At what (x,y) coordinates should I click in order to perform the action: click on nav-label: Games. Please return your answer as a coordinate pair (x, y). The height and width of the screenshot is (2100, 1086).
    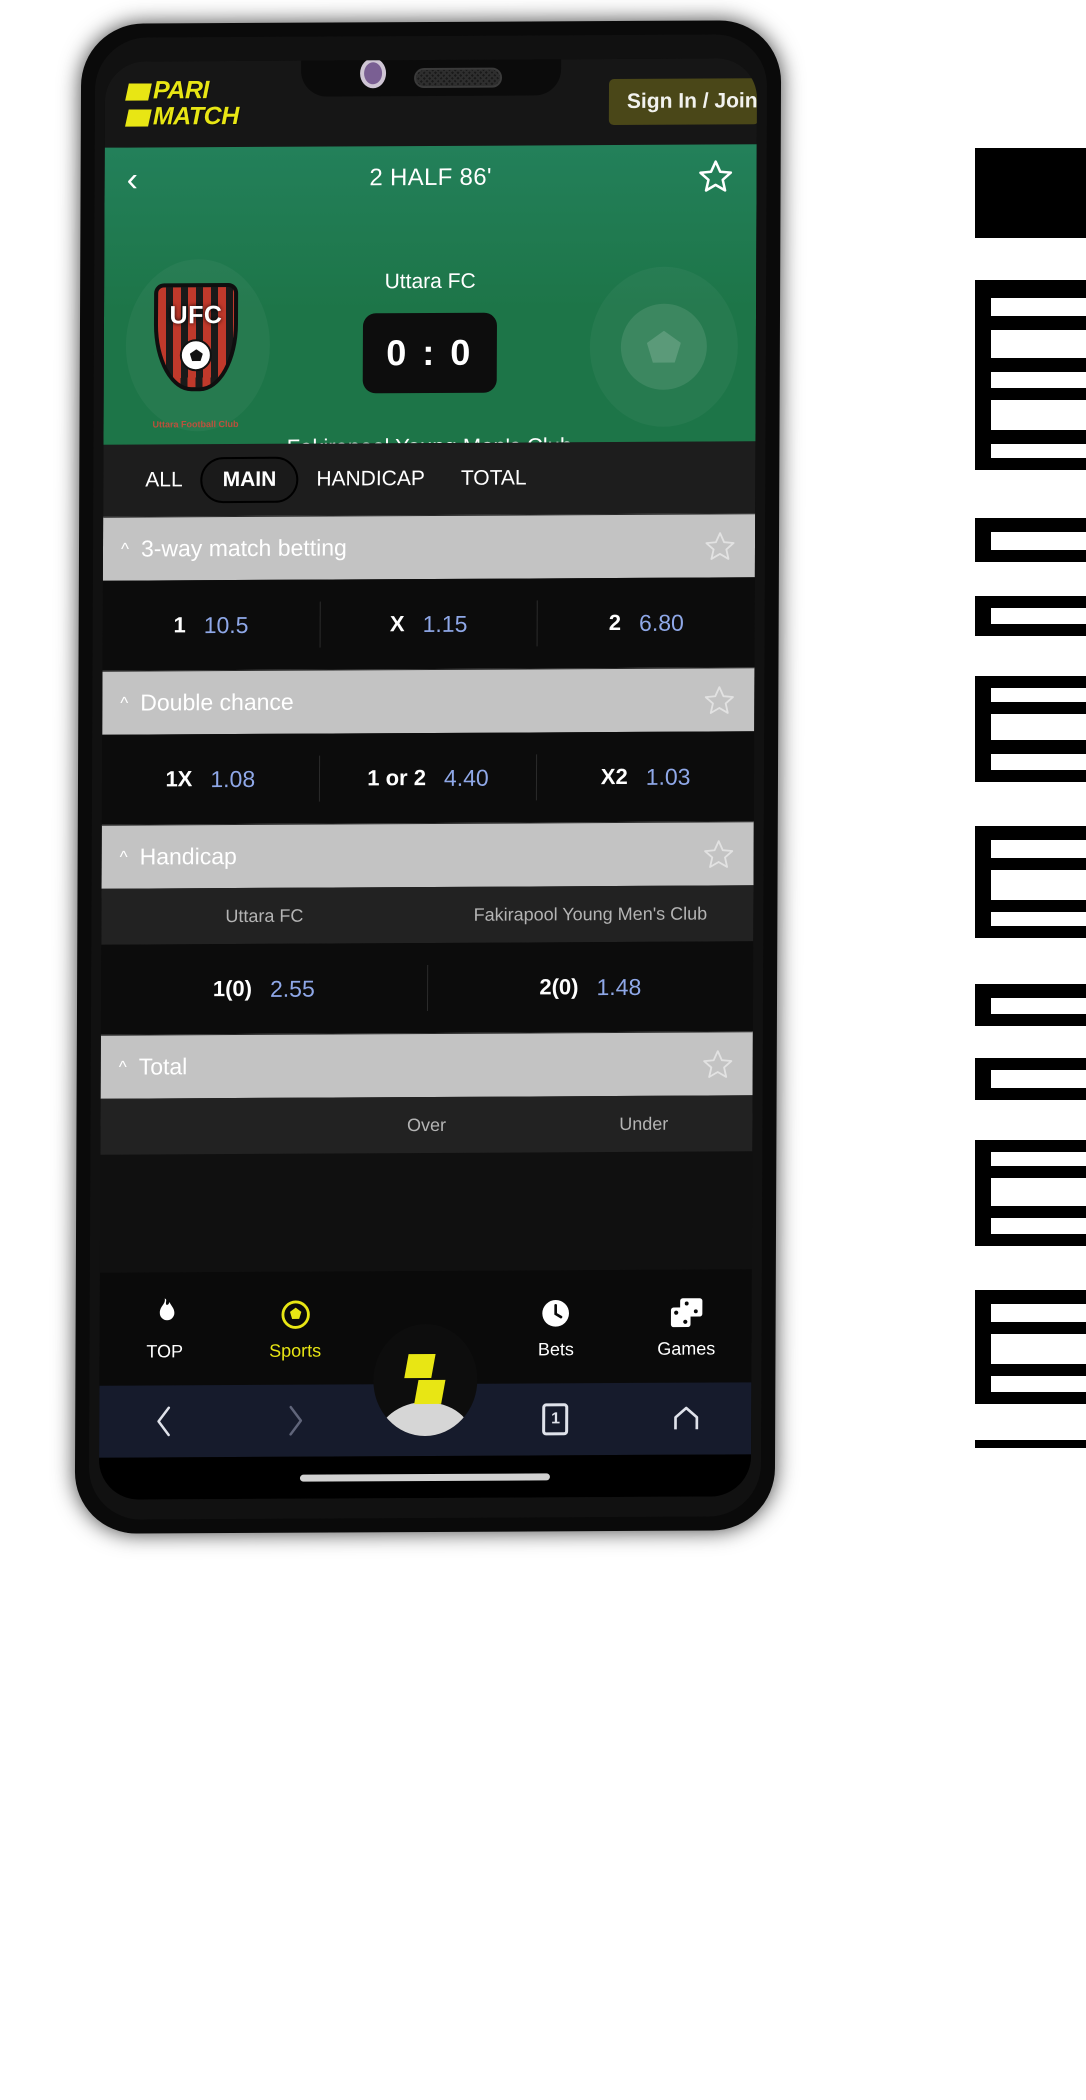
    Looking at the image, I should click on (686, 1348).